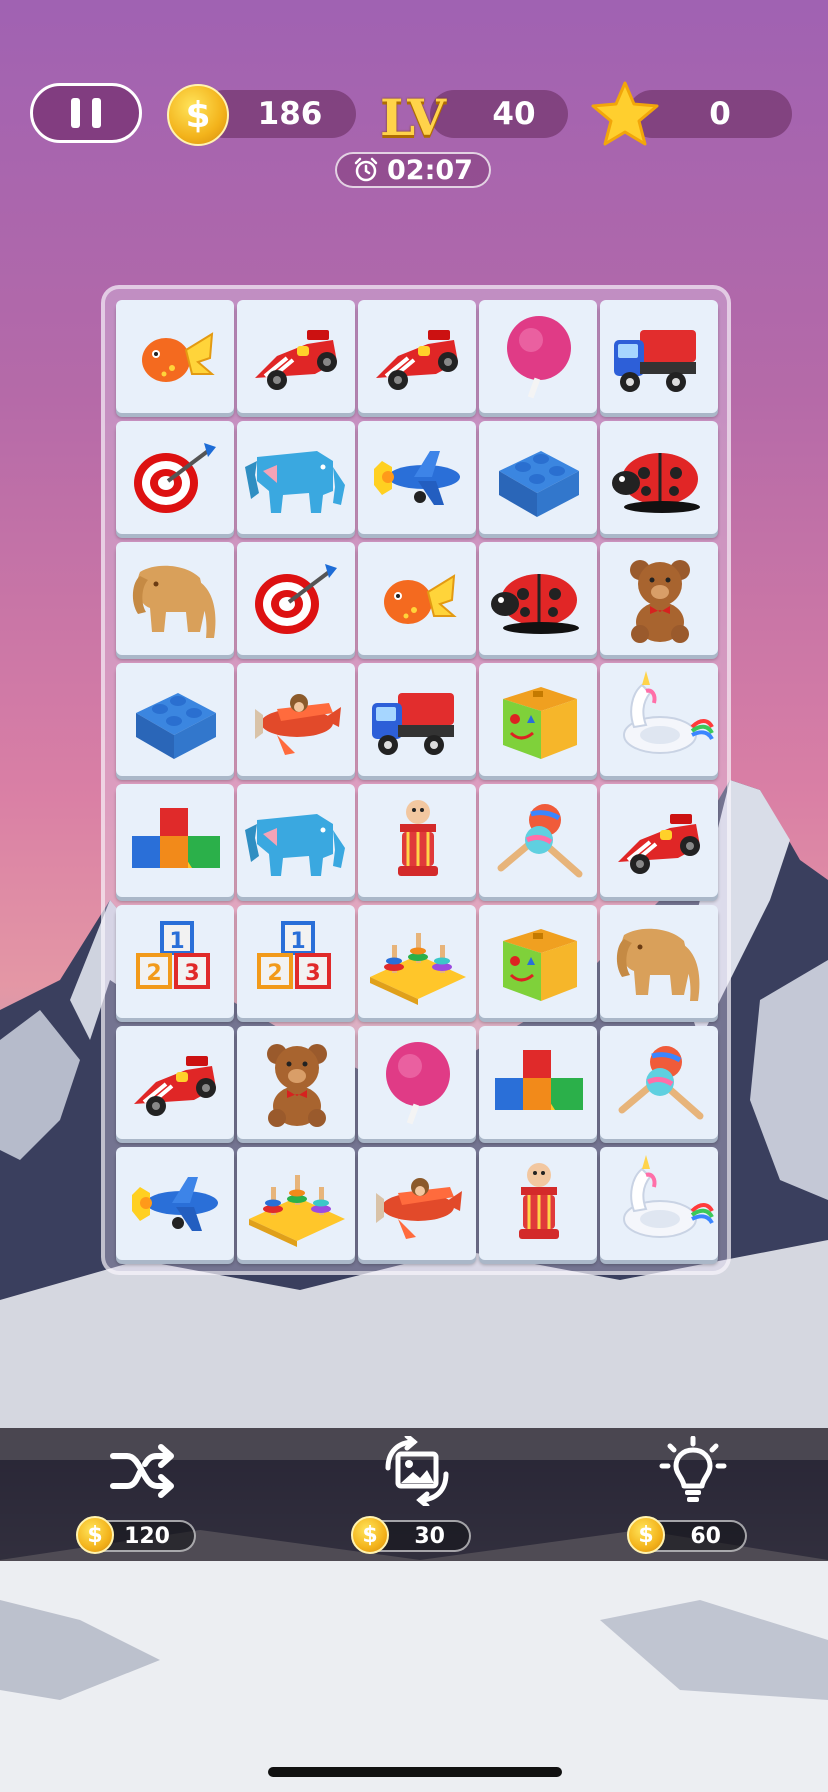 The width and height of the screenshot is (828, 1792). What do you see at coordinates (86, 113) in the screenshot?
I see `pause-button` at bounding box center [86, 113].